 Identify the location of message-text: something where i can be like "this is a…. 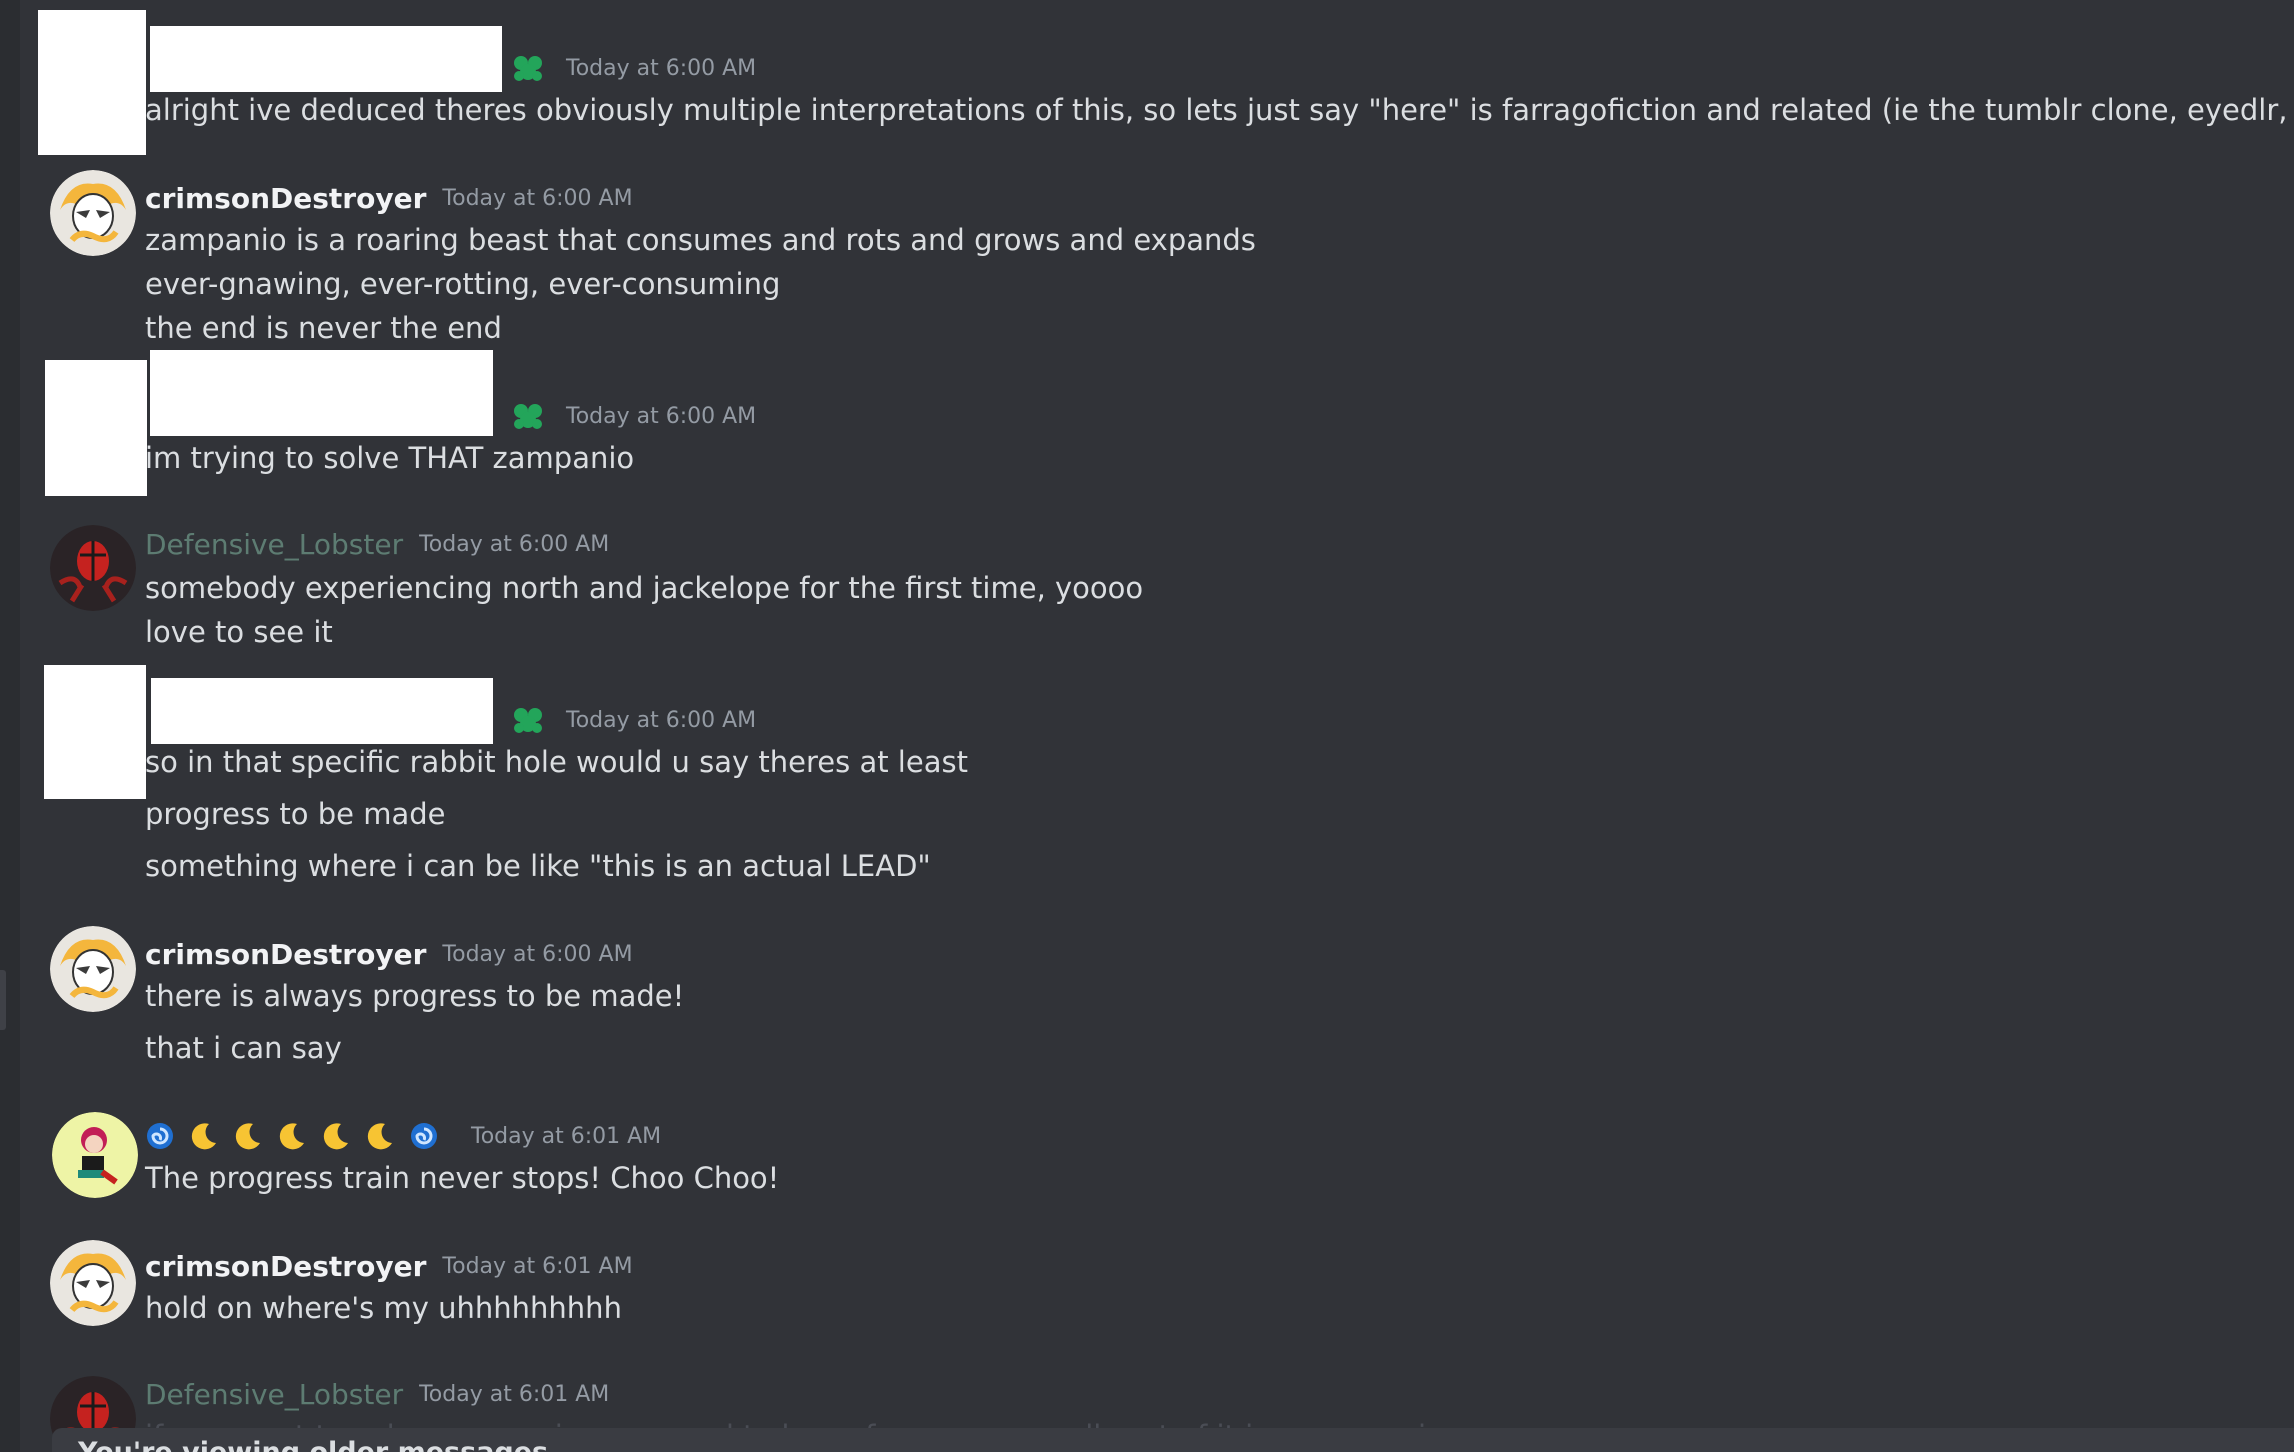
(538, 866).